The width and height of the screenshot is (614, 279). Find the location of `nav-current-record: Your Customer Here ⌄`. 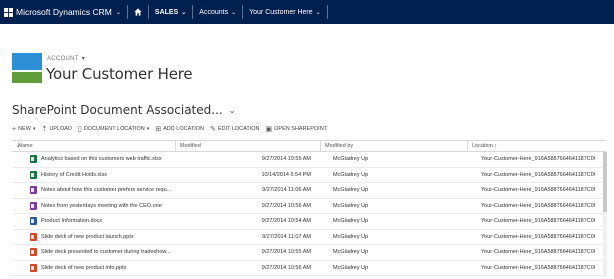

nav-current-record: Your Customer Here ⌄ is located at coordinates (285, 12).